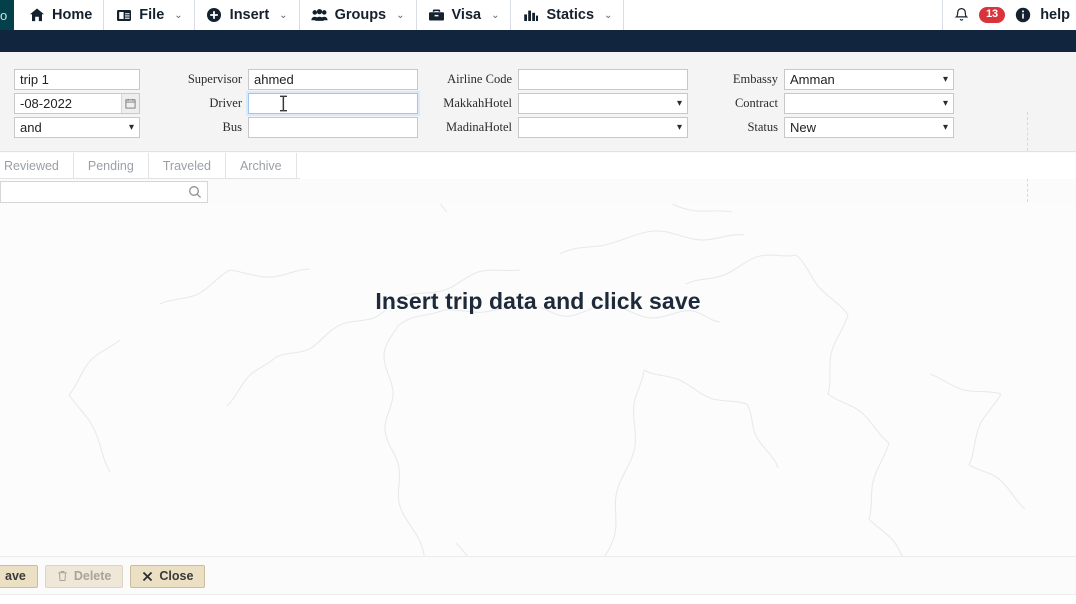  What do you see at coordinates (232, 127) in the screenshot?
I see `label-bus: Bus` at bounding box center [232, 127].